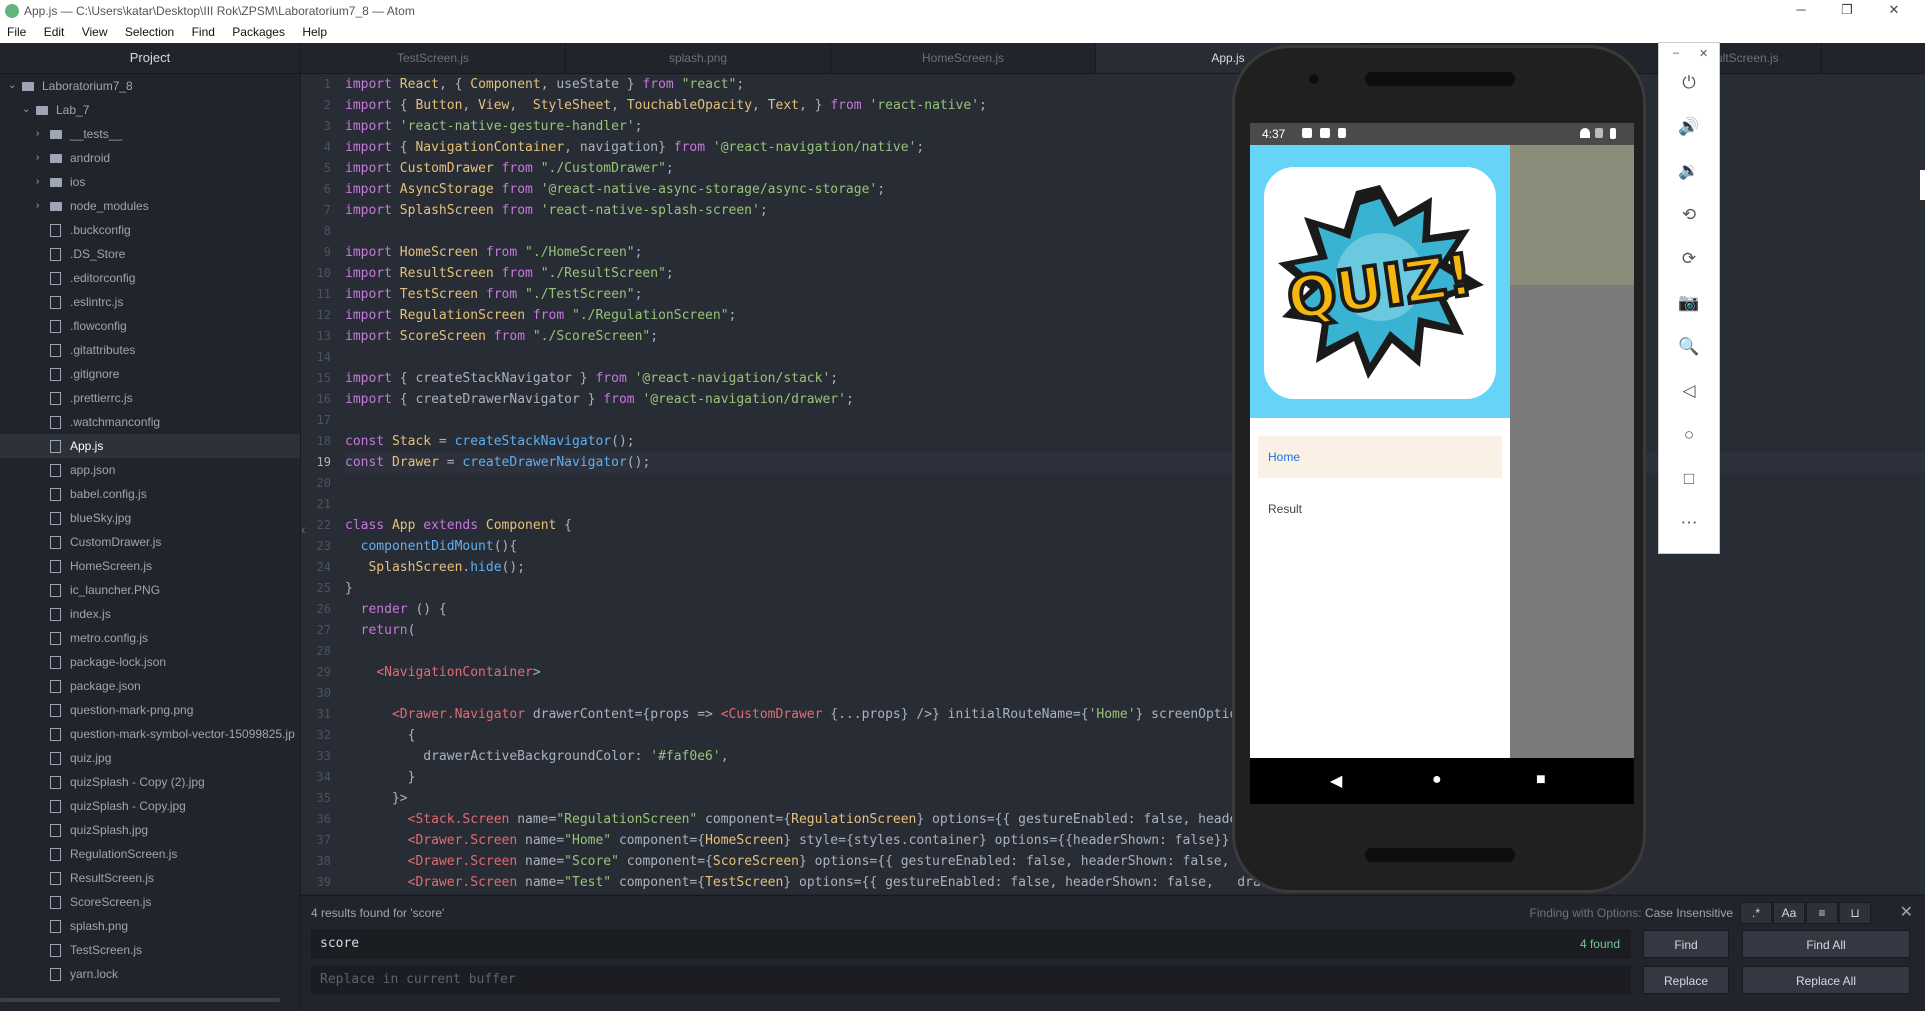 The width and height of the screenshot is (1925, 1011). What do you see at coordinates (1135, 651) in the screenshot?
I see `code-line` at bounding box center [1135, 651].